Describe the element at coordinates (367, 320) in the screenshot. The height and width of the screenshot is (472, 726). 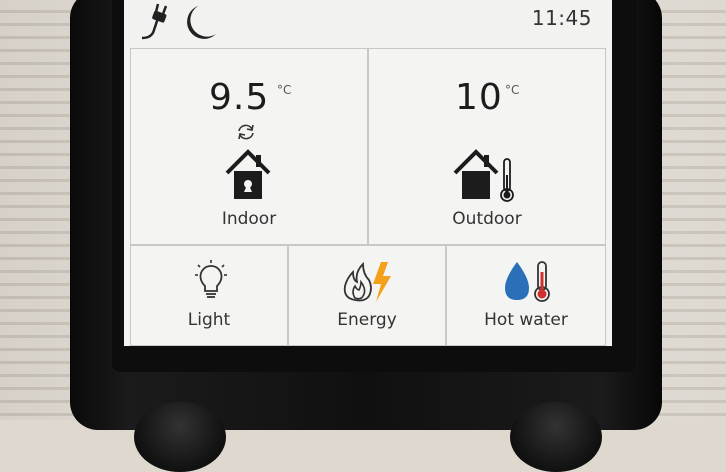
I see `energy-label: Energy` at that location.